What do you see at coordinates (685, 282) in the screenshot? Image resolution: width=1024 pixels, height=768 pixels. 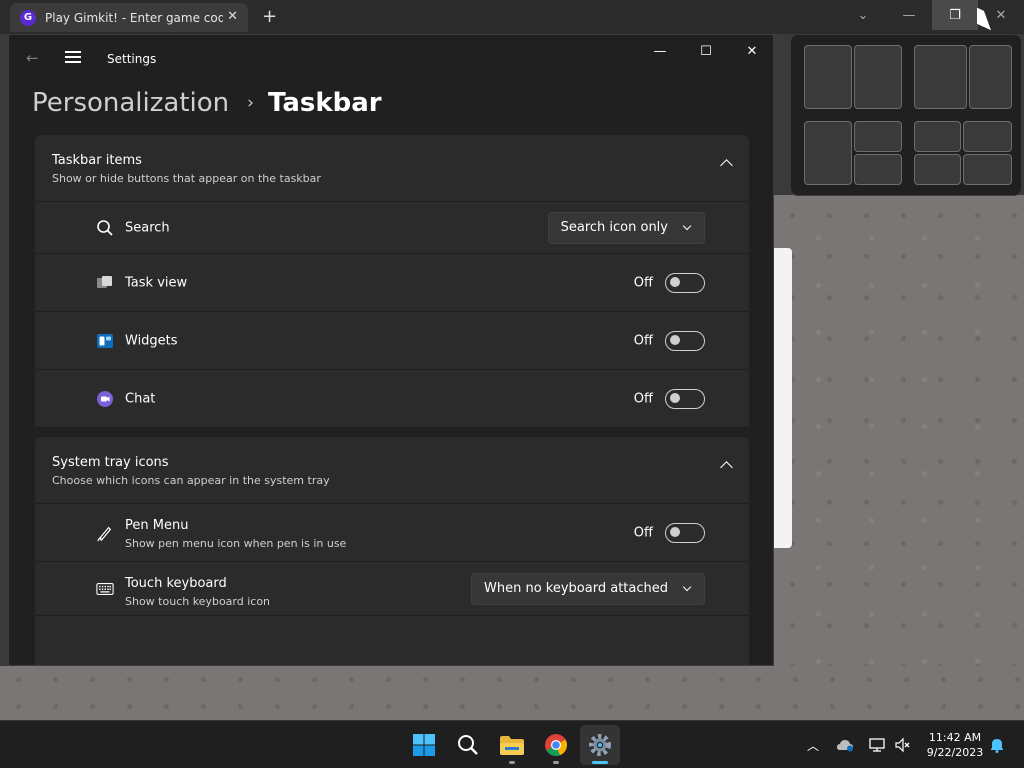 I see `task-view-toggle` at bounding box center [685, 282].